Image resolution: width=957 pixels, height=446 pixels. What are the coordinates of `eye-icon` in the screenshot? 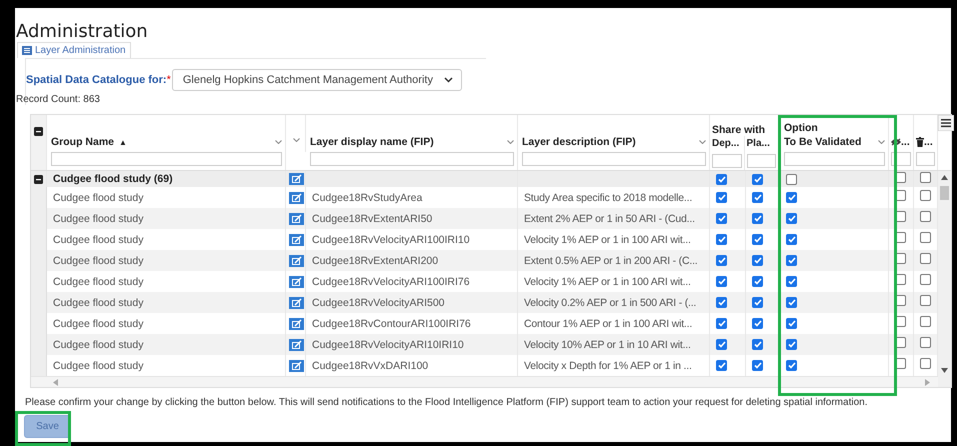 It's located at (896, 142).